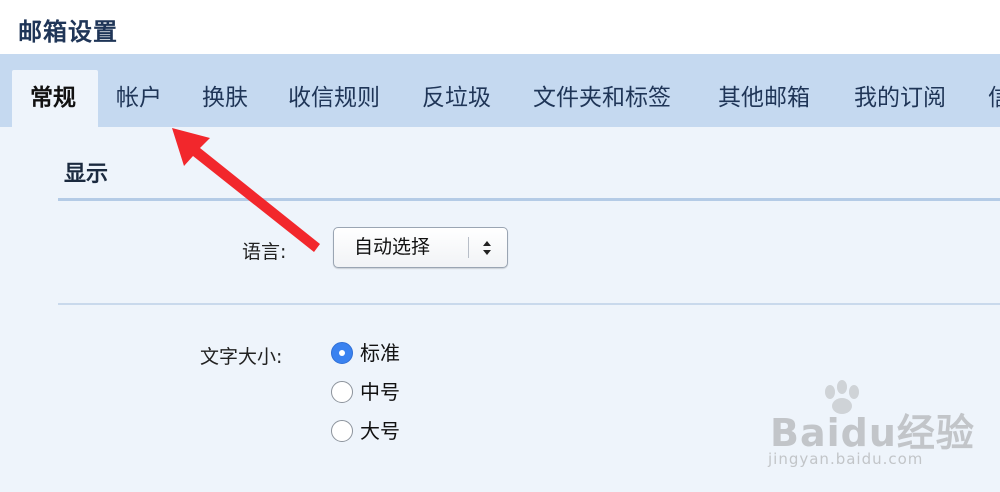 The width and height of the screenshot is (1000, 492). I want to click on tab-other-mailboxes: 其他邮箱, so click(764, 98).